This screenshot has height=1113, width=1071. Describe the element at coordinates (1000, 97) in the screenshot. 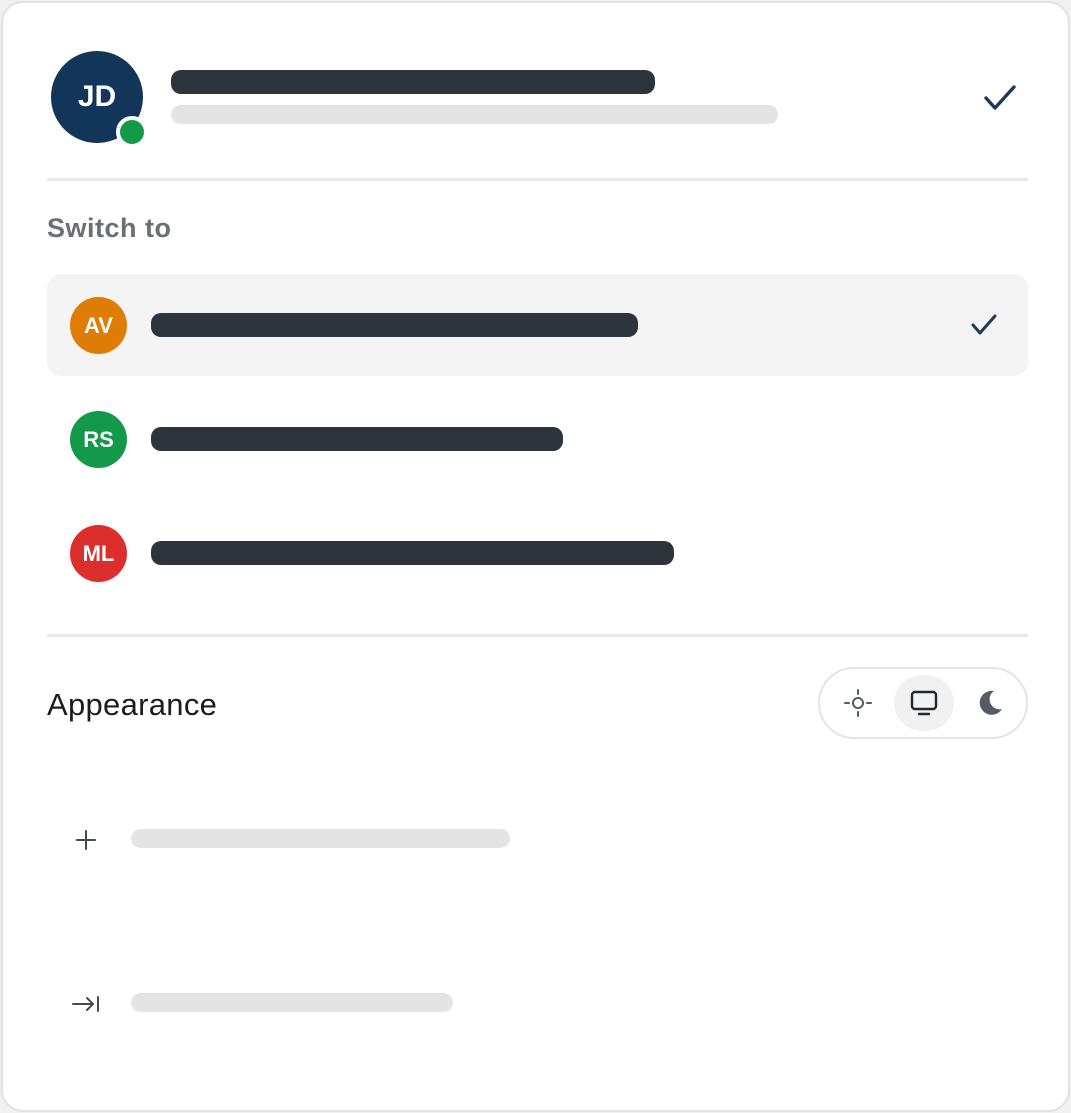

I see `current-account-check-icon` at that location.